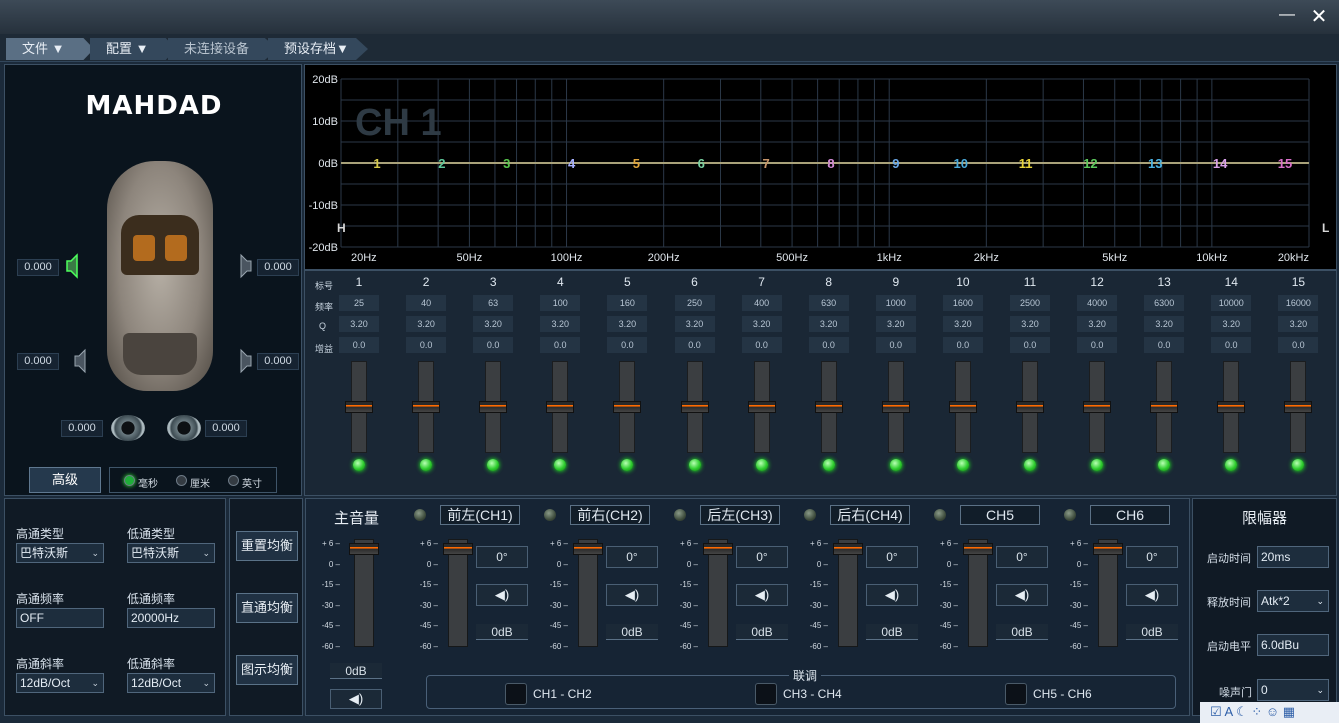 The height and width of the screenshot is (723, 1339). What do you see at coordinates (226, 428) in the screenshot?
I see `delay-sub-right: 0.000` at bounding box center [226, 428].